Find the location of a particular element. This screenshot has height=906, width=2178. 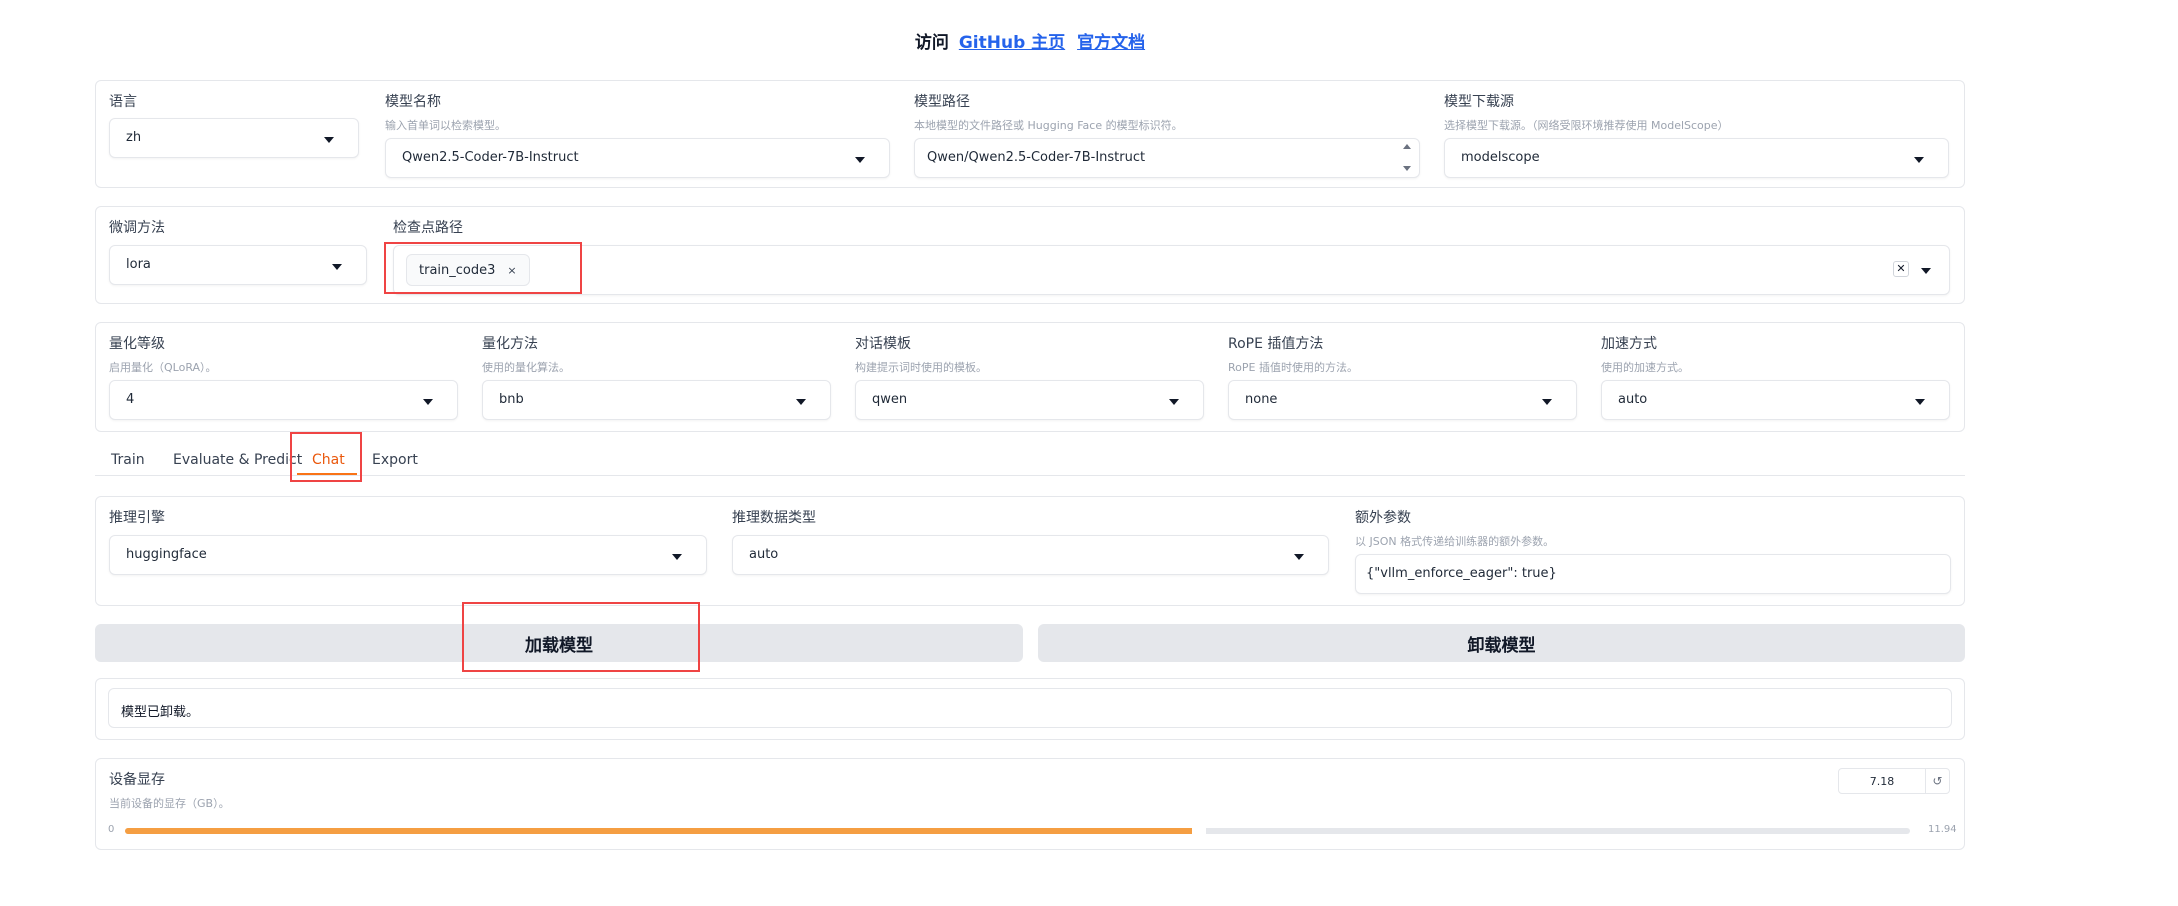

infer-dtype-field: 推理数据类型 is located at coordinates (774, 517).